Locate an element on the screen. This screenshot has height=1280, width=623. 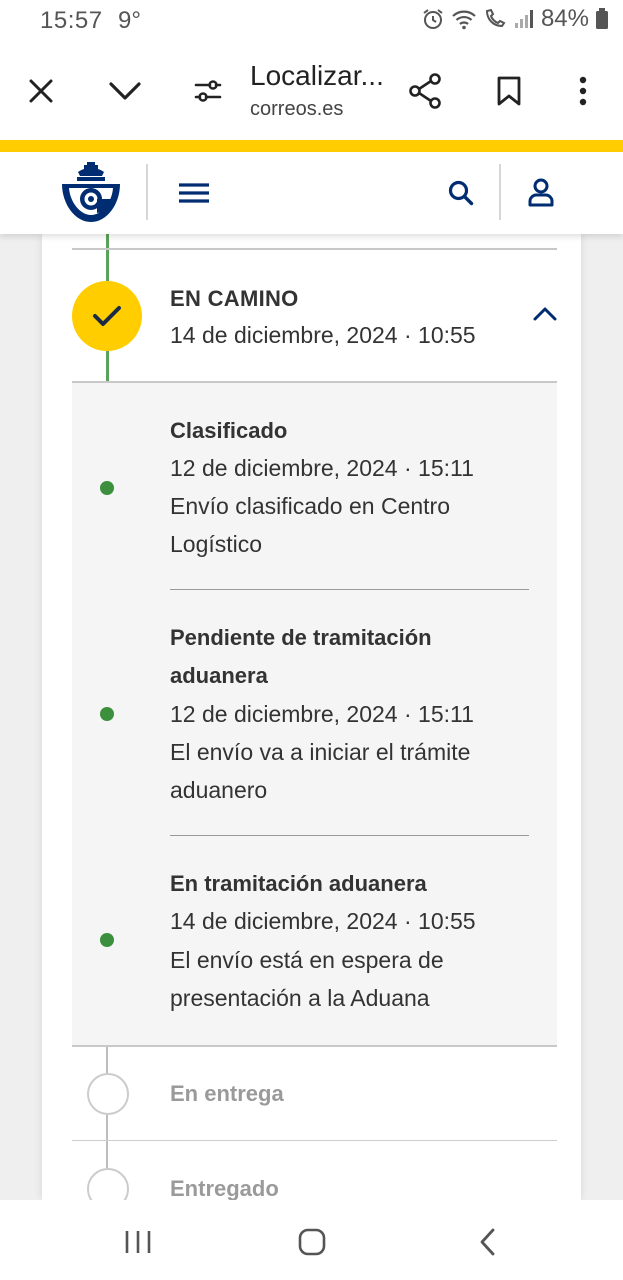
correos-logo is located at coordinates (91, 193).